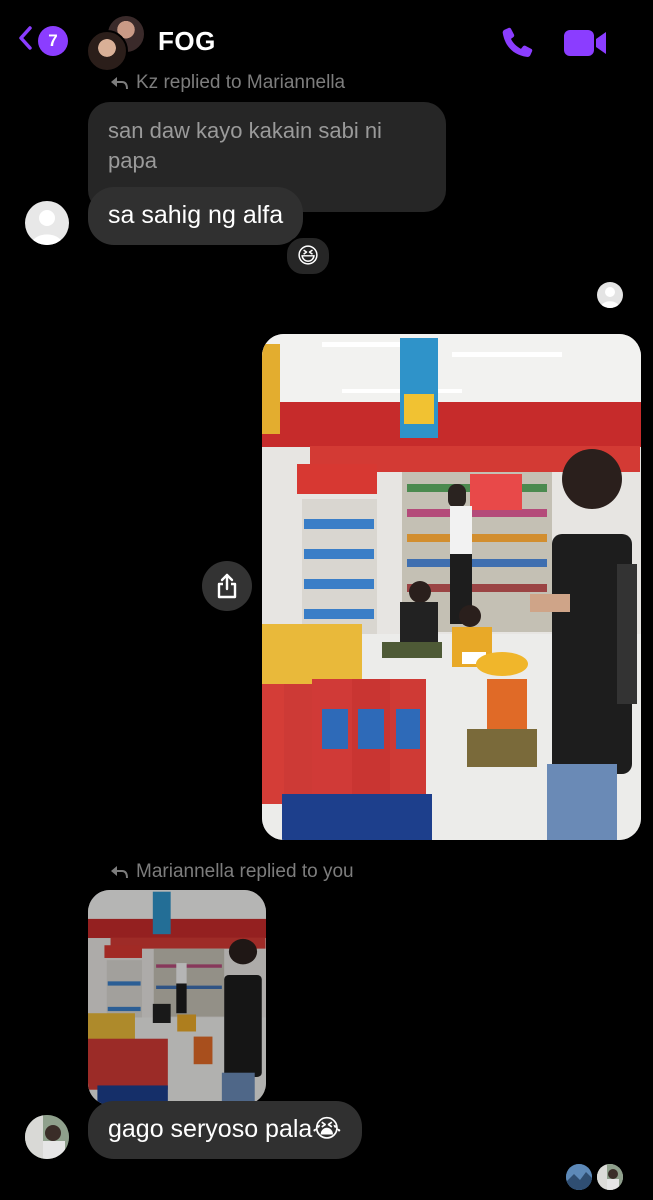  I want to click on message-bubble: gago seryoso pala😭, so click(225, 1130).